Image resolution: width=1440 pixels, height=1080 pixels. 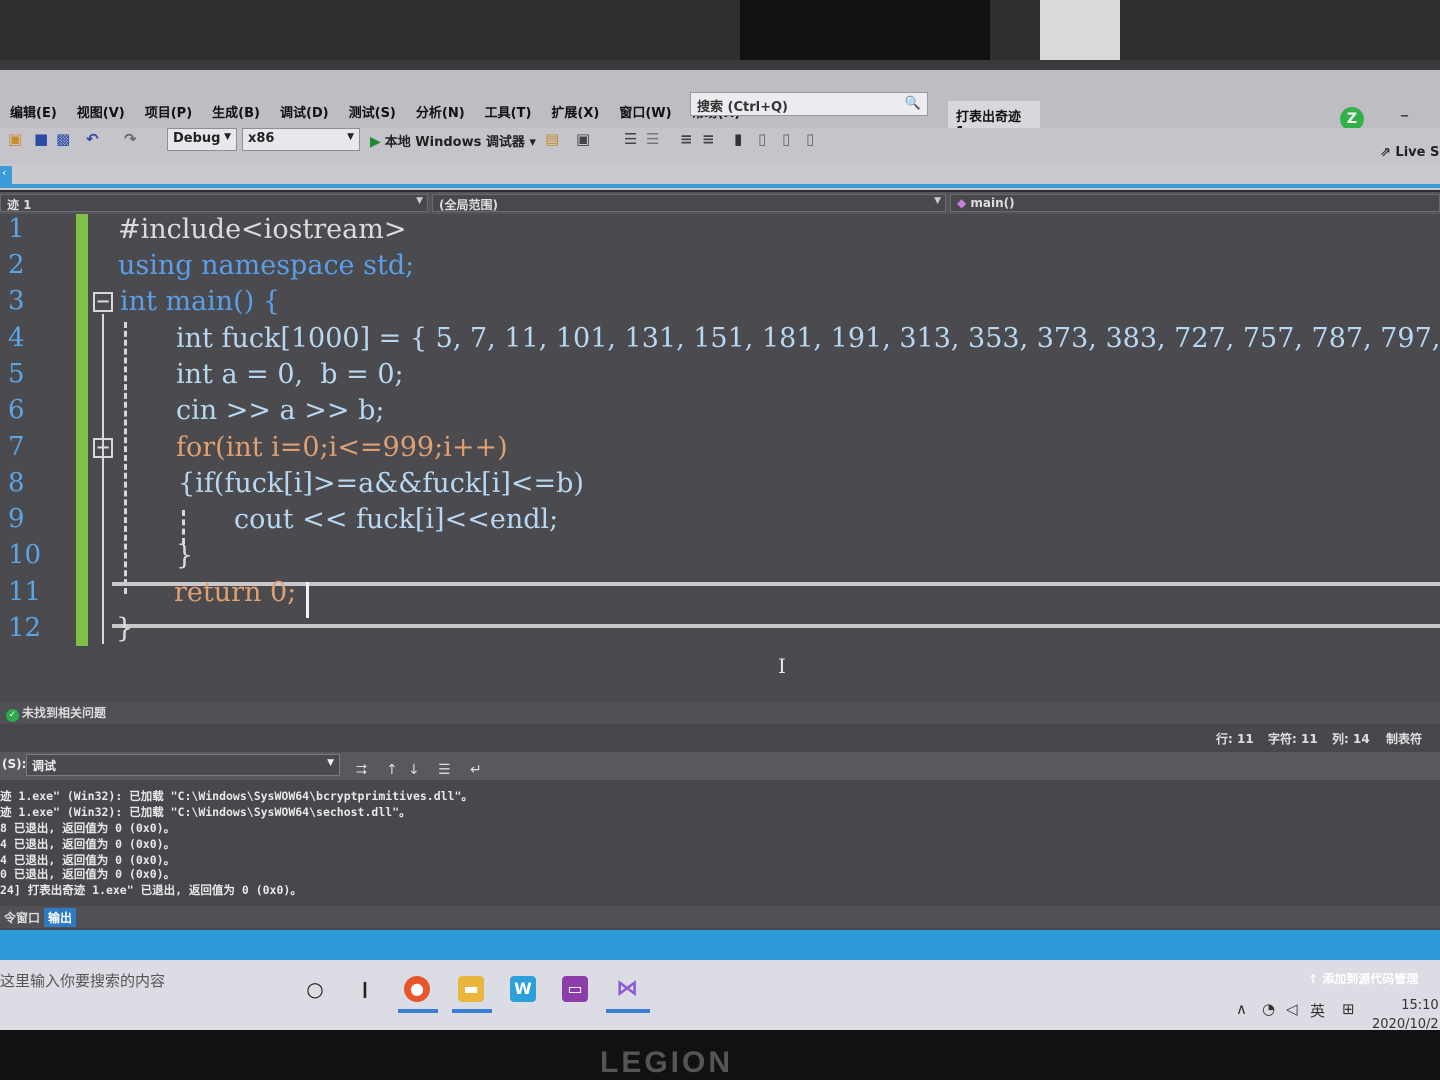 I want to click on line-number: 2, so click(x=16, y=265).